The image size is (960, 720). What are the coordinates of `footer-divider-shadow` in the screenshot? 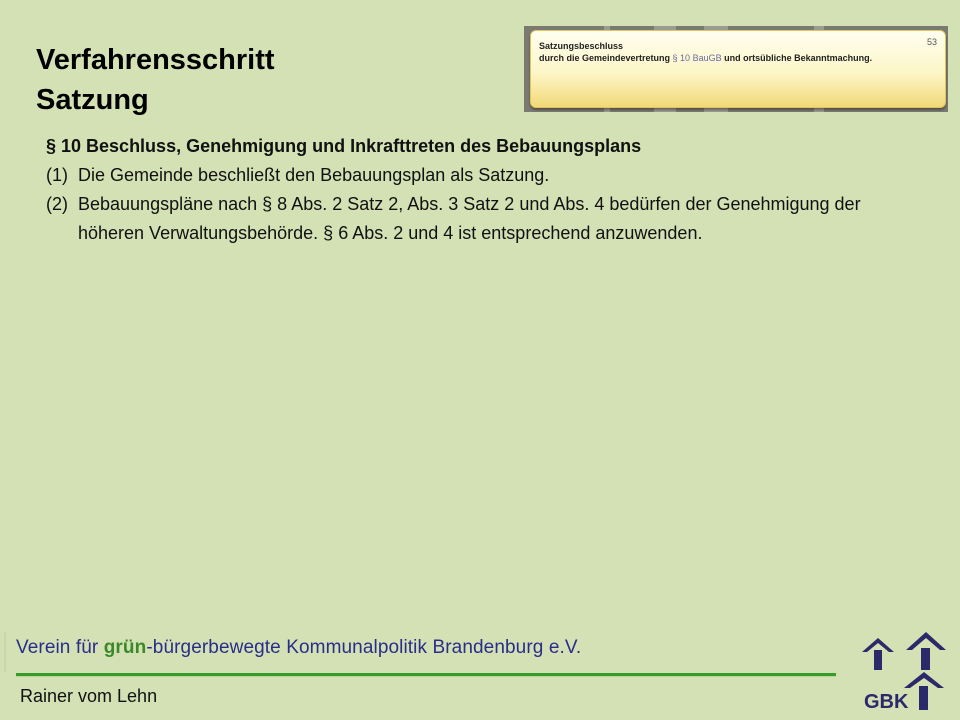 It's located at (426, 676).